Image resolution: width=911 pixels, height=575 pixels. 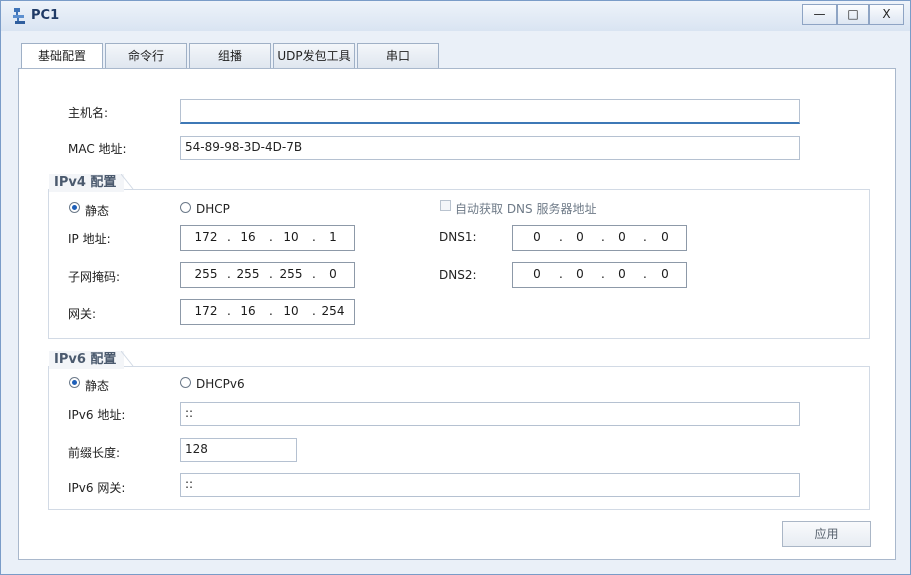 What do you see at coordinates (333, 237) in the screenshot?
I see `ip-octet-4: 1` at bounding box center [333, 237].